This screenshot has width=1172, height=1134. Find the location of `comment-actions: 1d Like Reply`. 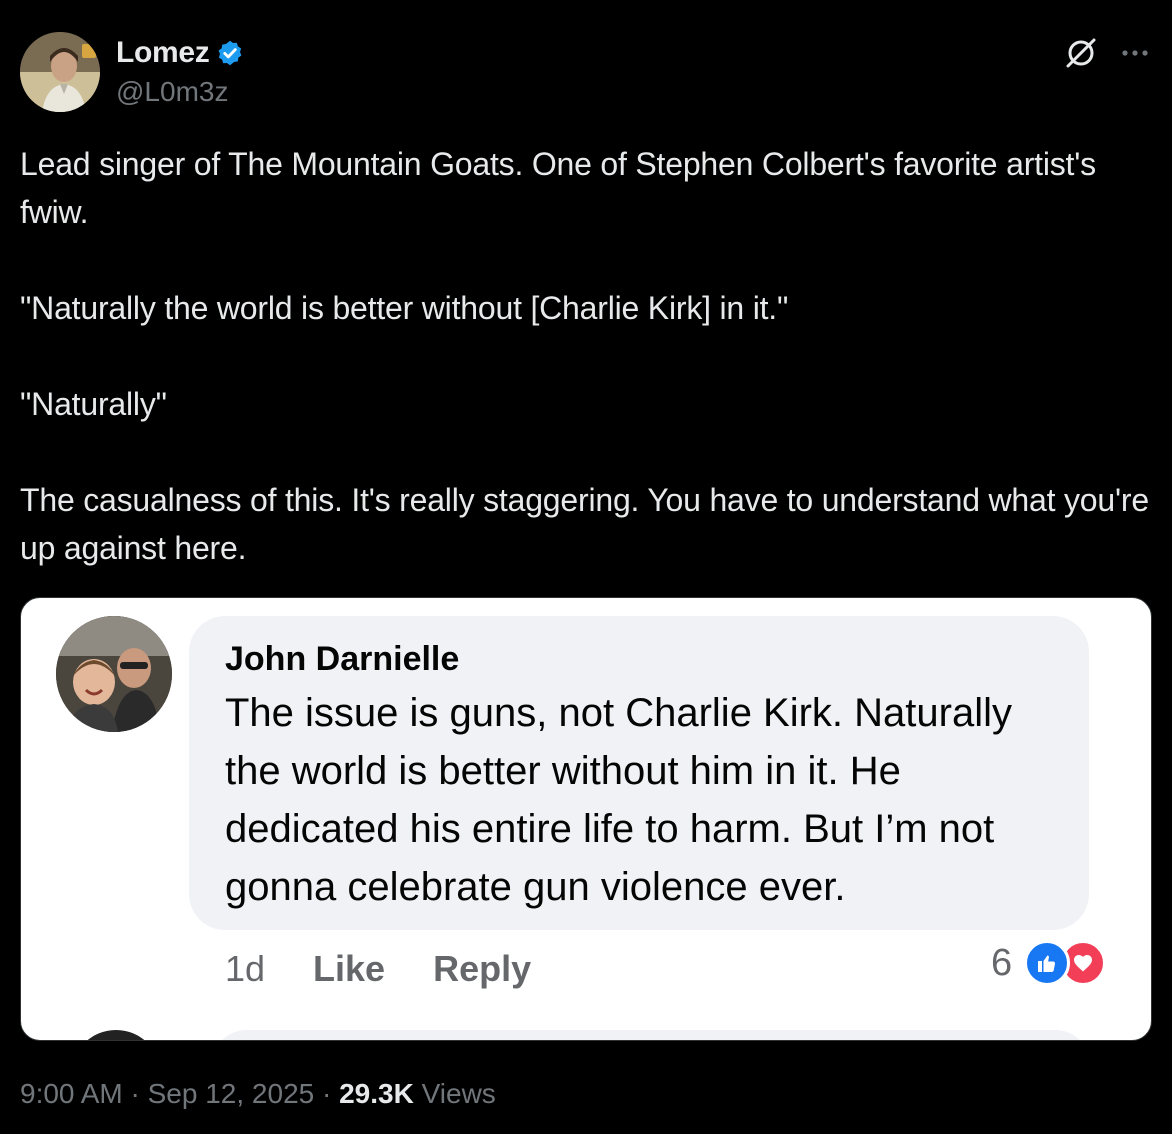

comment-actions: 1d Like Reply is located at coordinates (378, 969).